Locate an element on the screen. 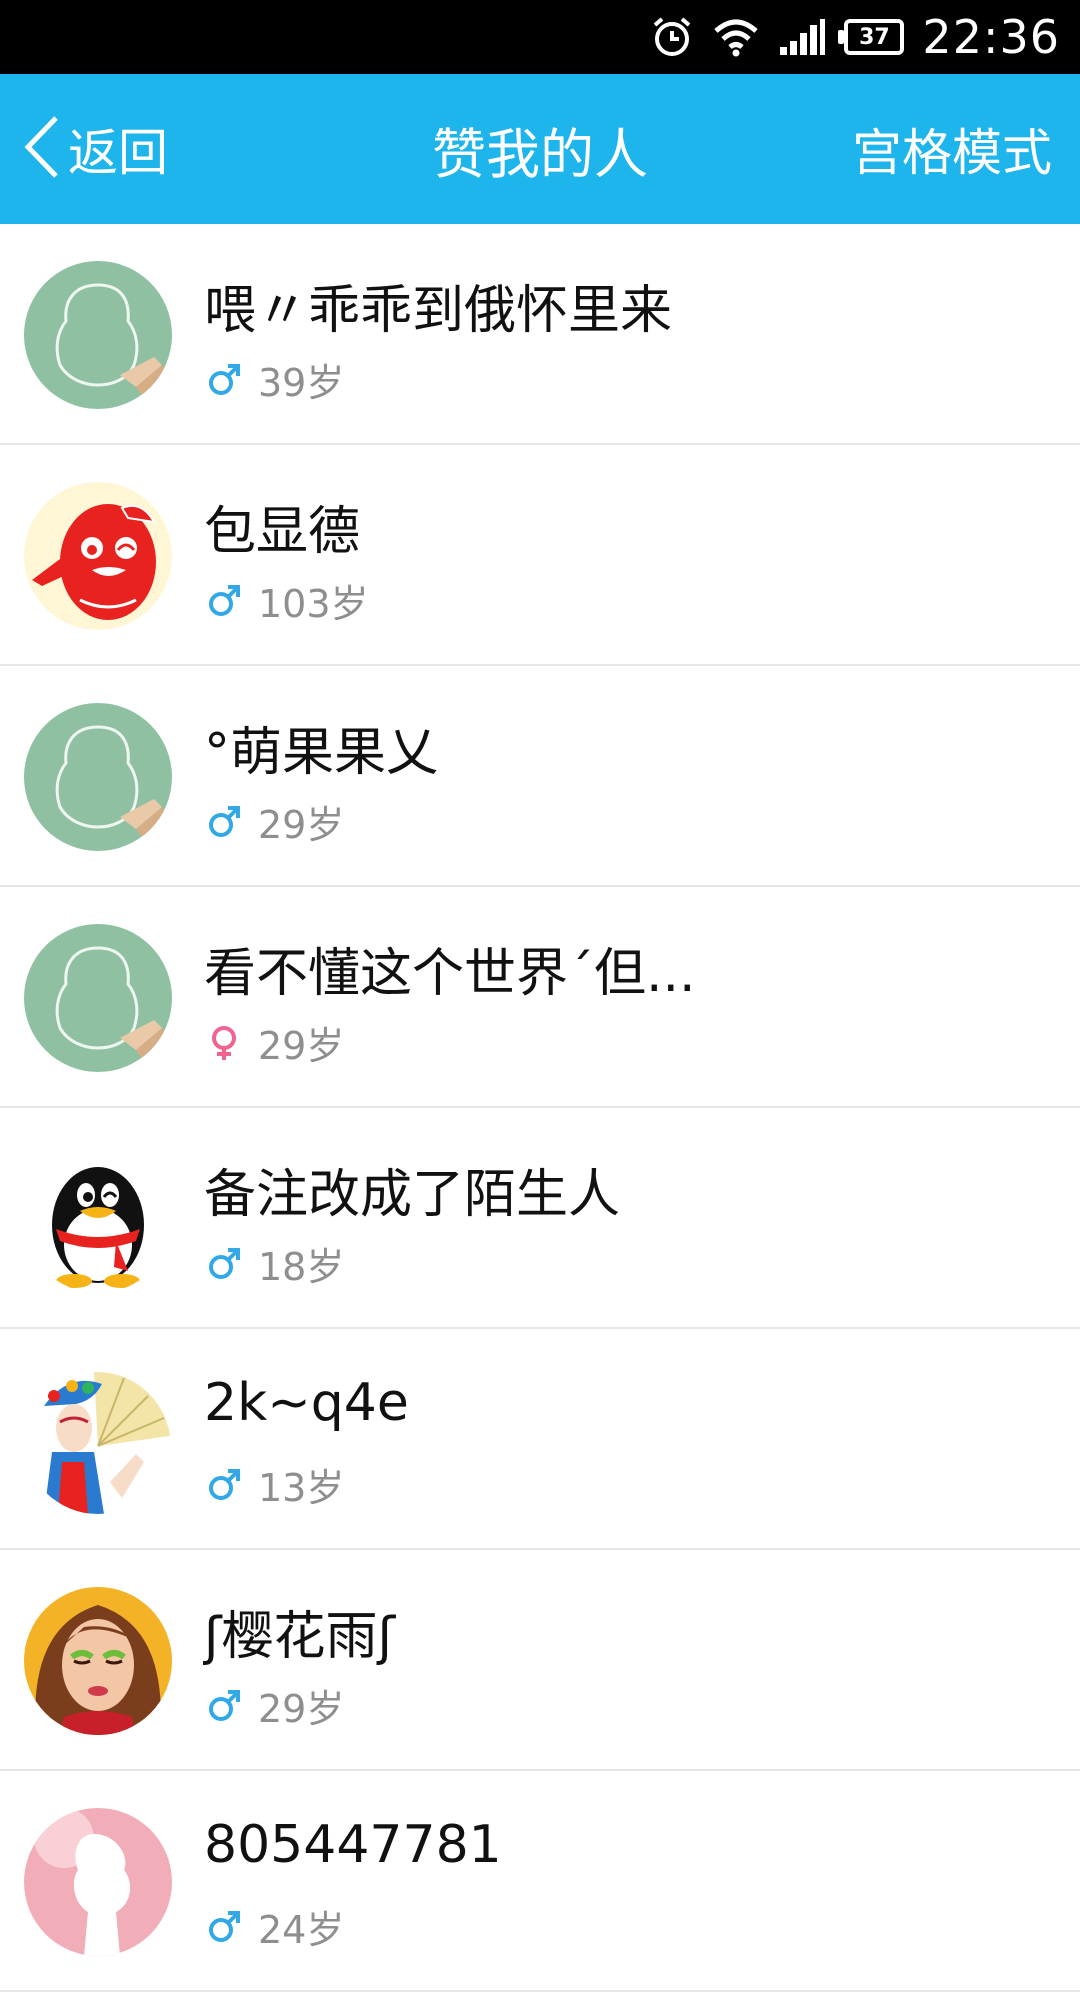 Image resolution: width=1080 pixels, height=1992 pixels. user-meta: 18岁 is located at coordinates (275, 1263).